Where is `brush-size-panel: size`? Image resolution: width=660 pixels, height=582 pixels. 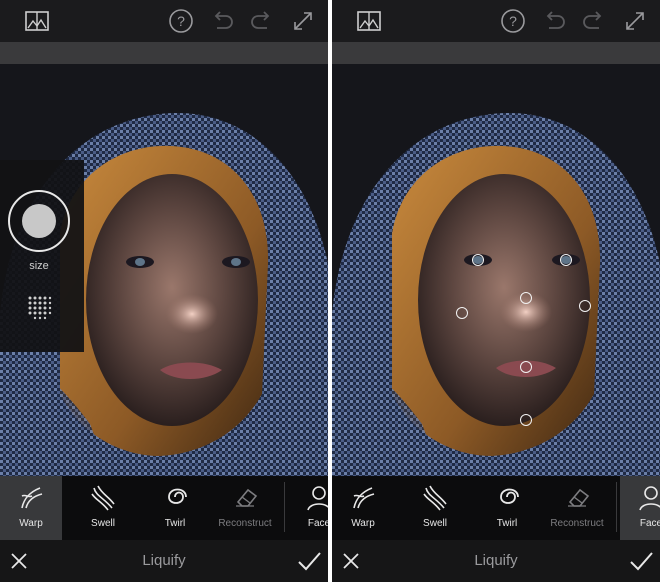
brush-size-panel: size is located at coordinates (42, 256).